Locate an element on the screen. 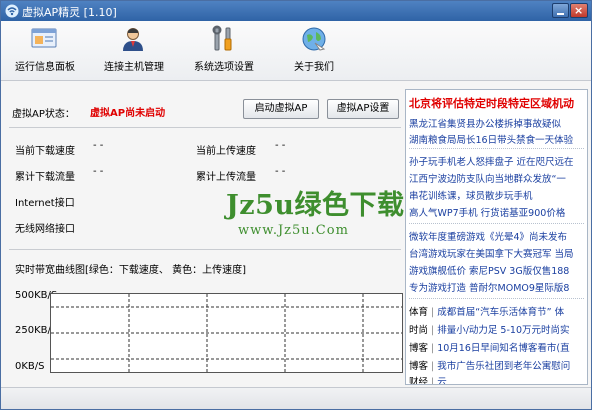 Image resolution: width=598 pixels, height=413 pixels. start-ap-button: 启动虚拟AP is located at coordinates (281, 109).